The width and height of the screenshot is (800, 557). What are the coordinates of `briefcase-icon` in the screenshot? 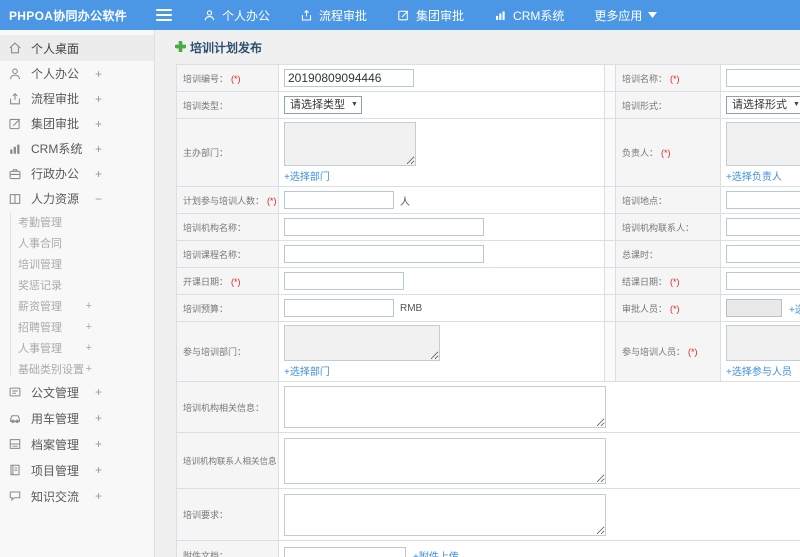 It's located at (15, 173).